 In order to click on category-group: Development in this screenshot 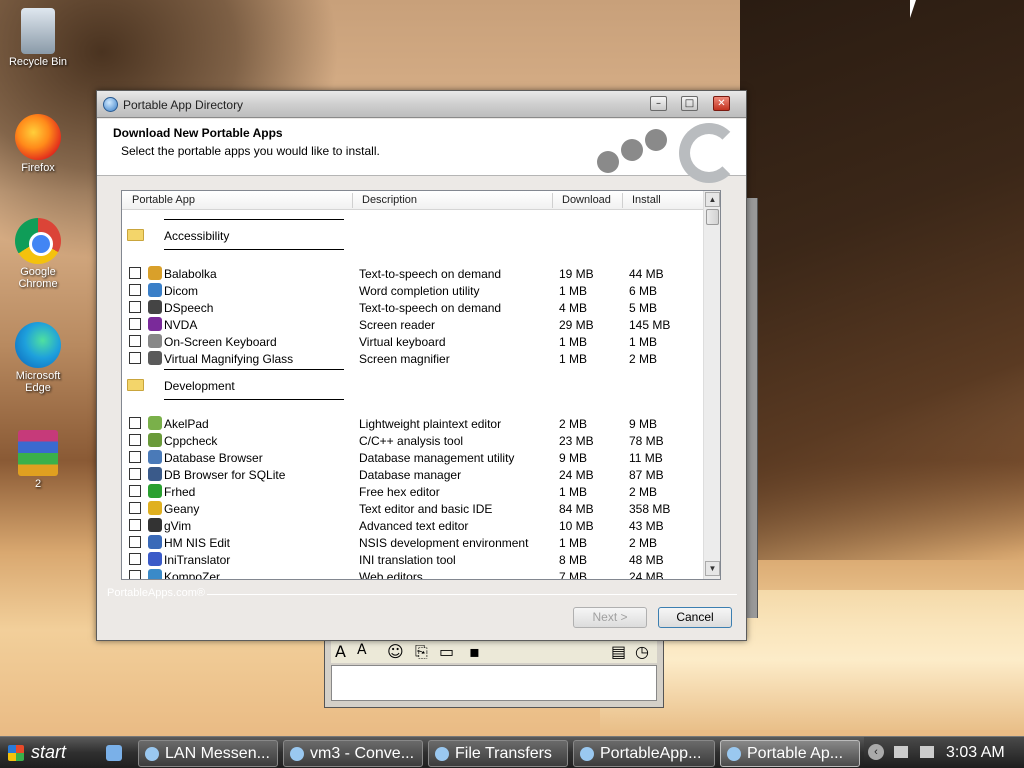, I will do `click(412, 386)`.